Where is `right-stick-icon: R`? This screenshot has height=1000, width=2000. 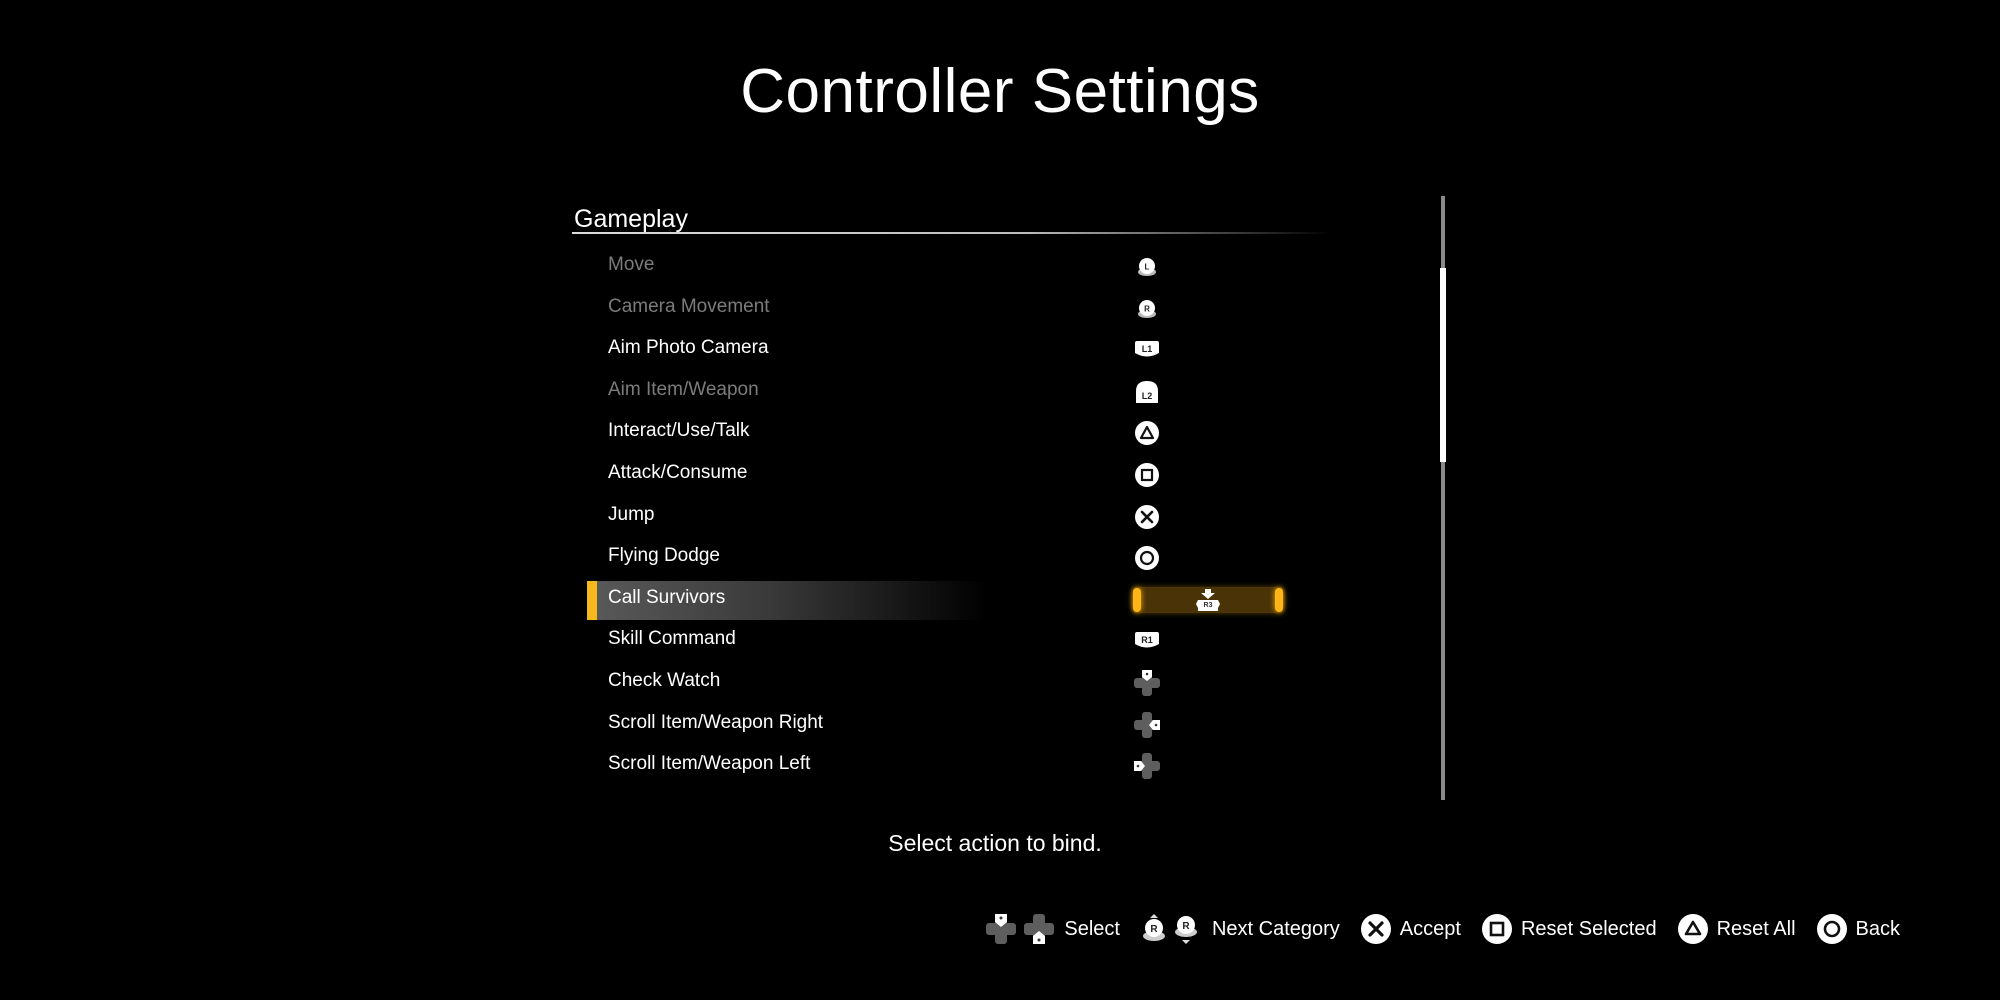 right-stick-icon: R is located at coordinates (1147, 309).